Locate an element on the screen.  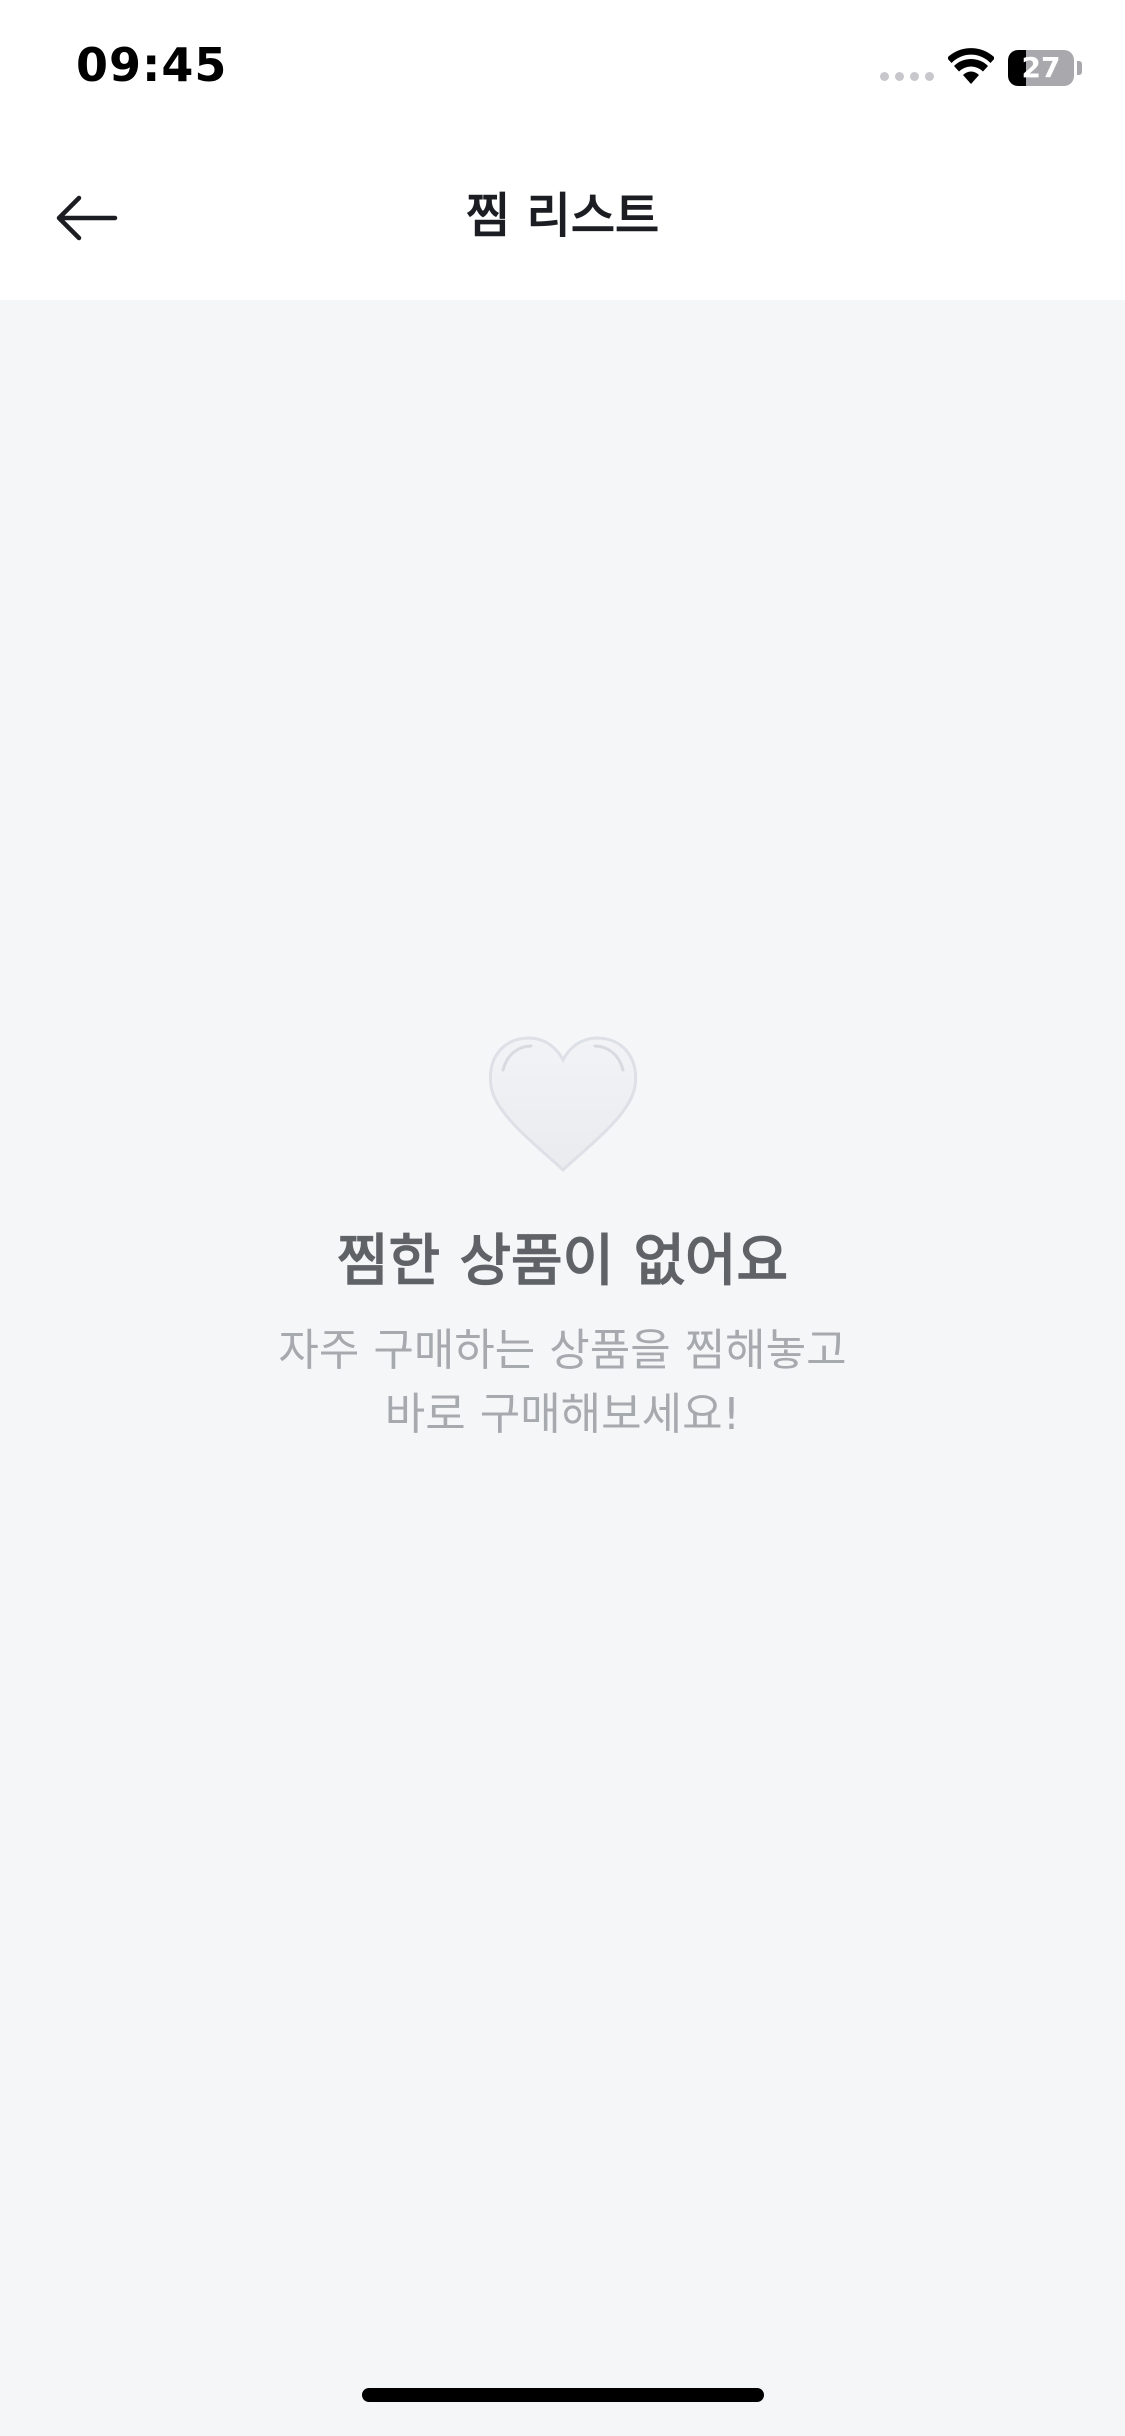
battery-icon: 27 is located at coordinates (1041, 68).